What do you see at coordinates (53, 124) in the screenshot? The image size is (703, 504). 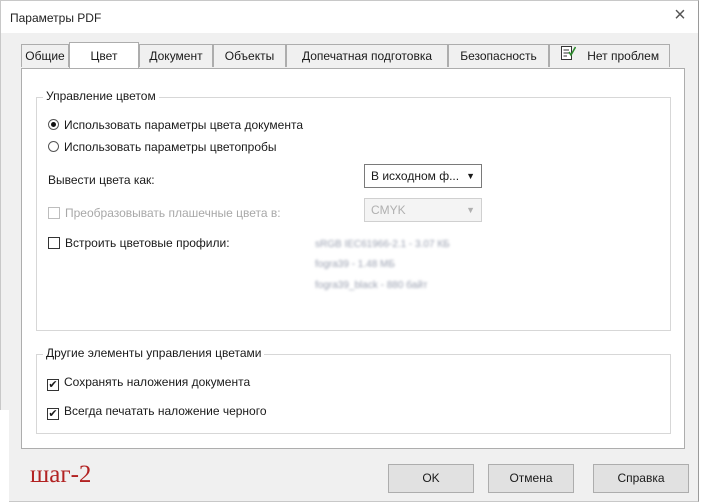 I see `radio-button-selected` at bounding box center [53, 124].